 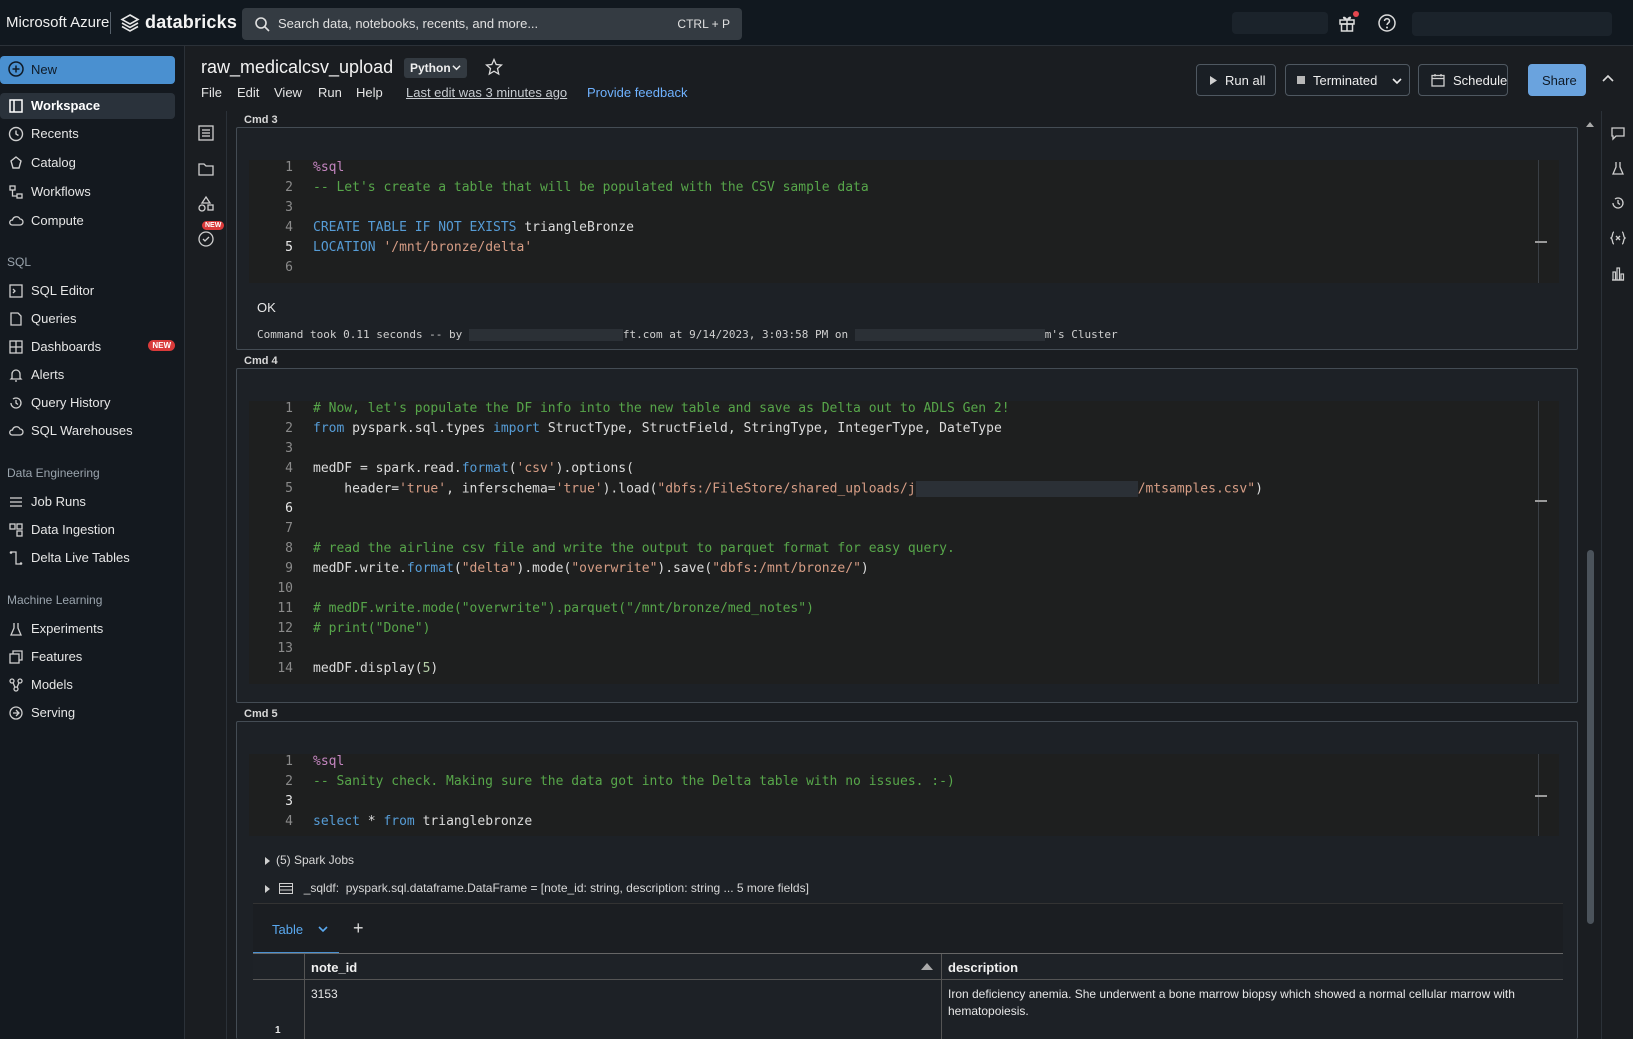 What do you see at coordinates (87, 221) in the screenshot?
I see `sidebar-item-compute: Compute` at bounding box center [87, 221].